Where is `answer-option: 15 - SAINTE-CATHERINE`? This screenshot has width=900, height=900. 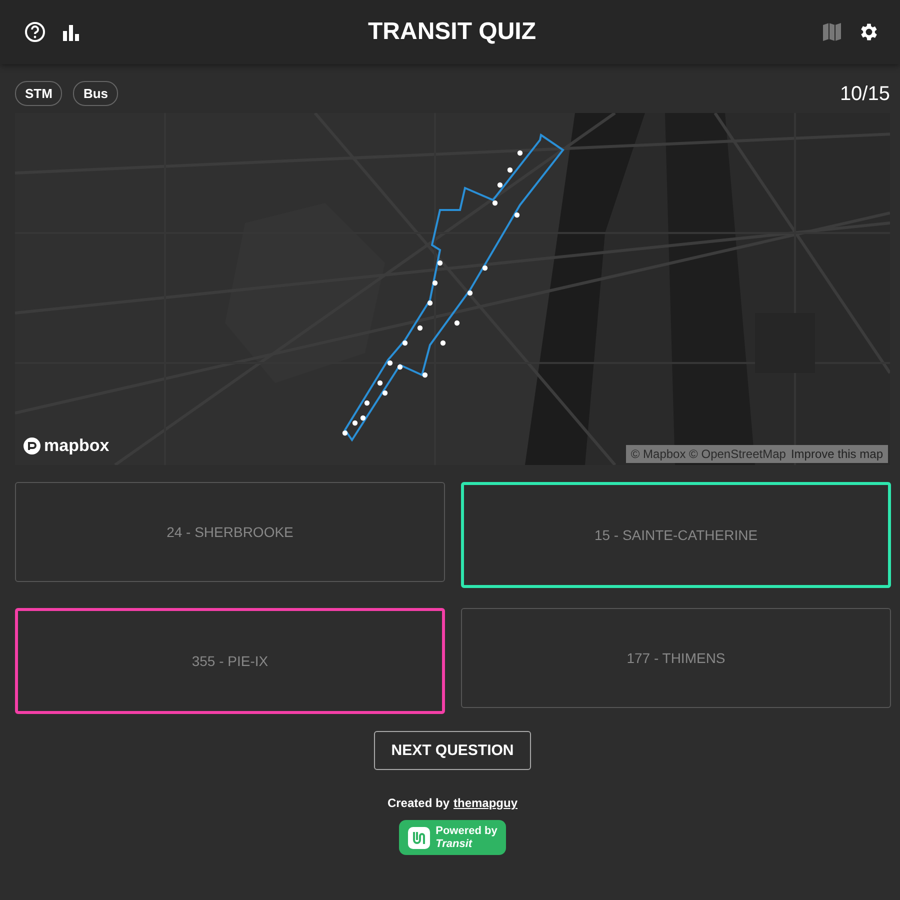
answer-option: 15 - SAINTE-CATHERINE is located at coordinates (676, 535).